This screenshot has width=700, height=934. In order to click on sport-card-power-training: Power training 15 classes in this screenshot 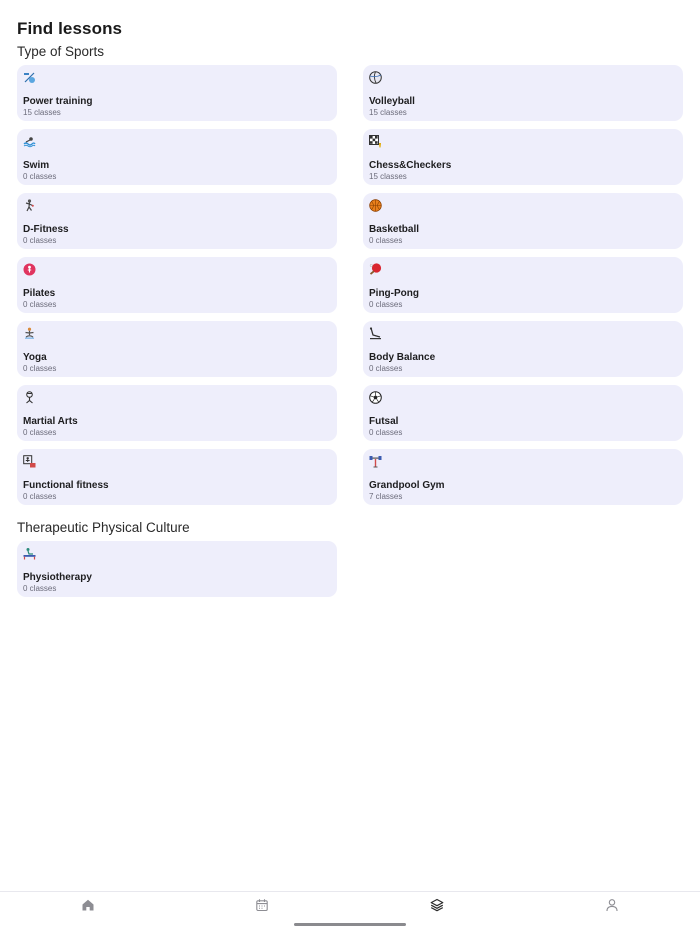, I will do `click(177, 93)`.